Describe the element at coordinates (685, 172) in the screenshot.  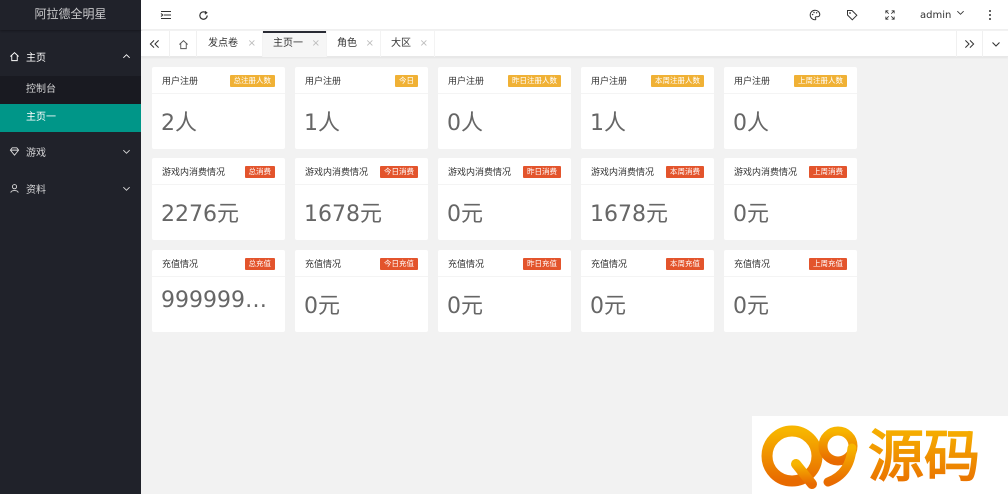
I see `status-badge: 本周消费` at that location.